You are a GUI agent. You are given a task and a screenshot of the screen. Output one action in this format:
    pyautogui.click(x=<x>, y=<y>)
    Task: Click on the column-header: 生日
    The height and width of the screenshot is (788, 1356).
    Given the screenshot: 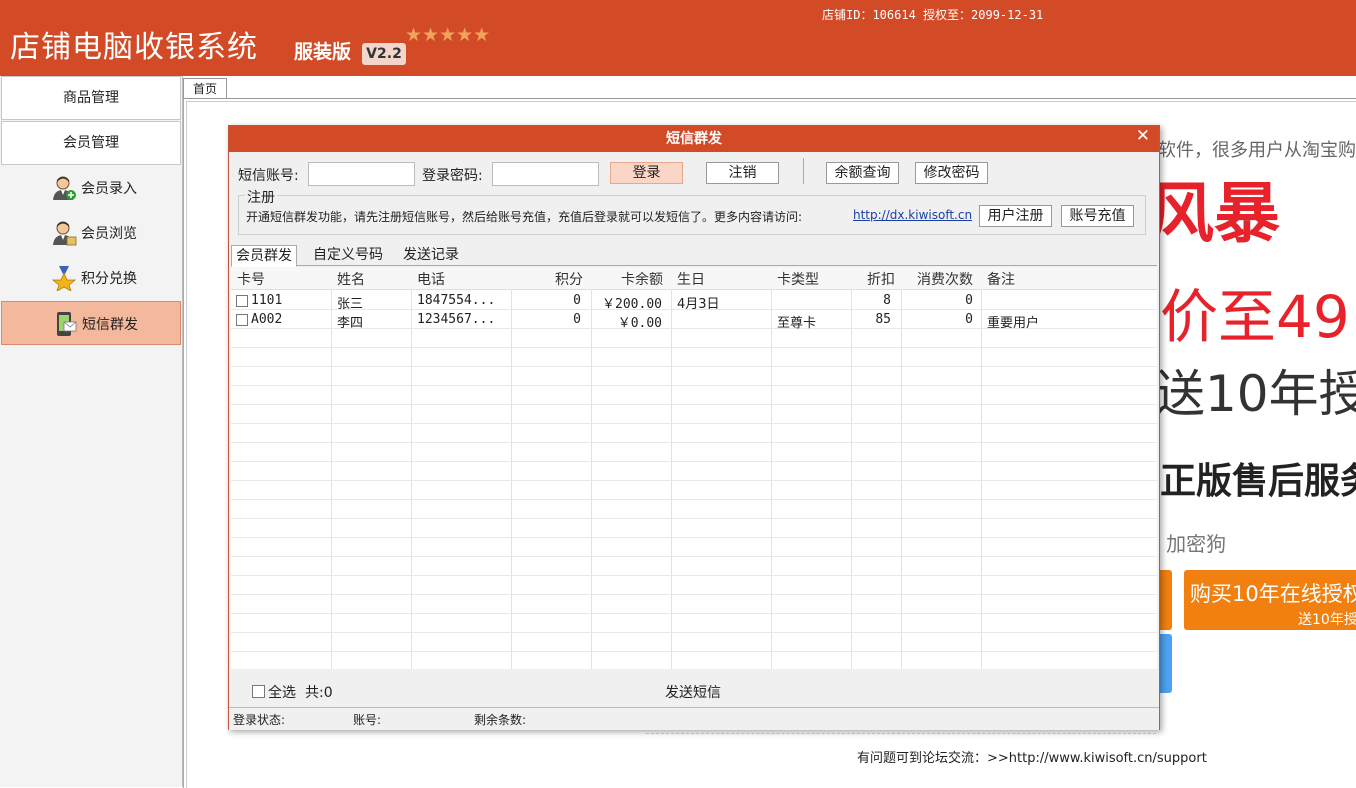 What is the action you would take?
    pyautogui.click(x=691, y=279)
    